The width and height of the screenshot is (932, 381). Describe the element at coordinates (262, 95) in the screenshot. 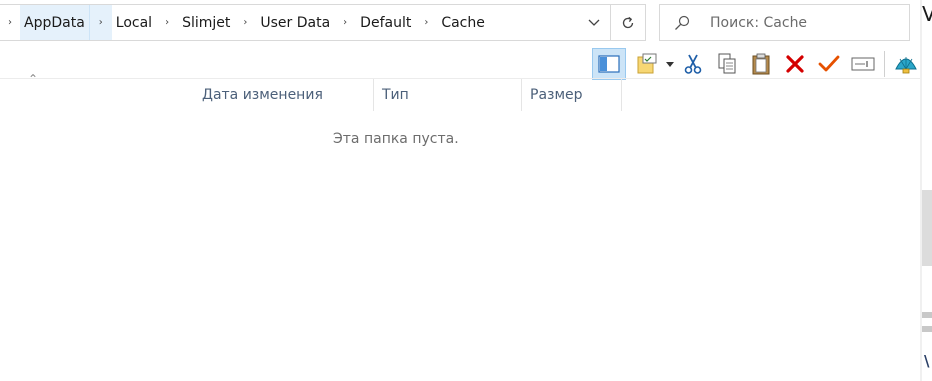

I see `column-header-date-label: Дата изменения` at that location.